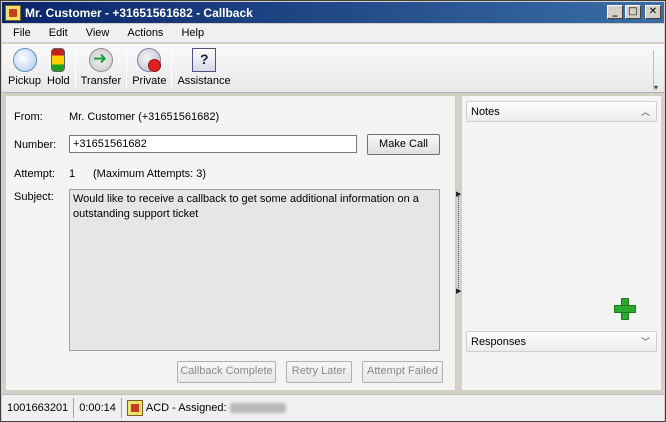 Image resolution: width=666 pixels, height=422 pixels. I want to click on menu-view: View, so click(98, 33).